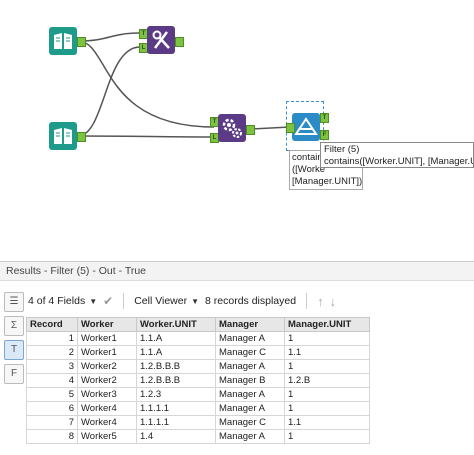 The image size is (474, 455). What do you see at coordinates (290, 128) in the screenshot?
I see `input-anchor` at bounding box center [290, 128].